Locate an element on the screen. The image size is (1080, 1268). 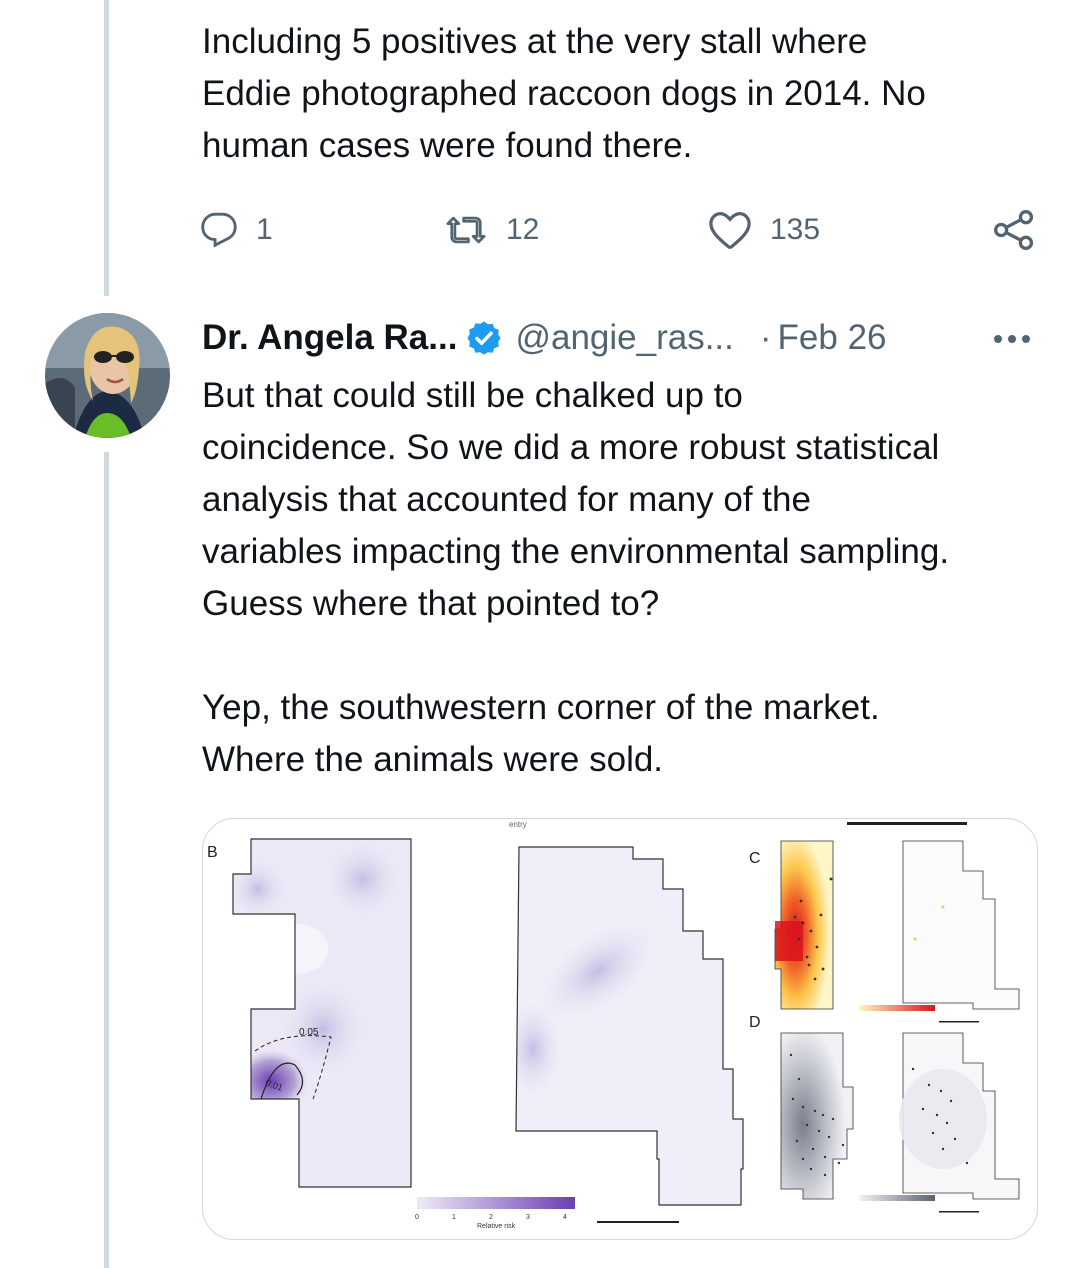
thread-line-bottom is located at coordinates (106, 860).